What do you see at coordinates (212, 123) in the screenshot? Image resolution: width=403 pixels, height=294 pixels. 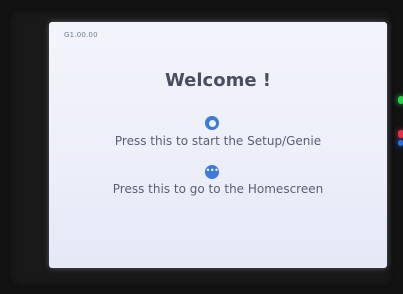 I see `setup-genie-button-icon` at bounding box center [212, 123].